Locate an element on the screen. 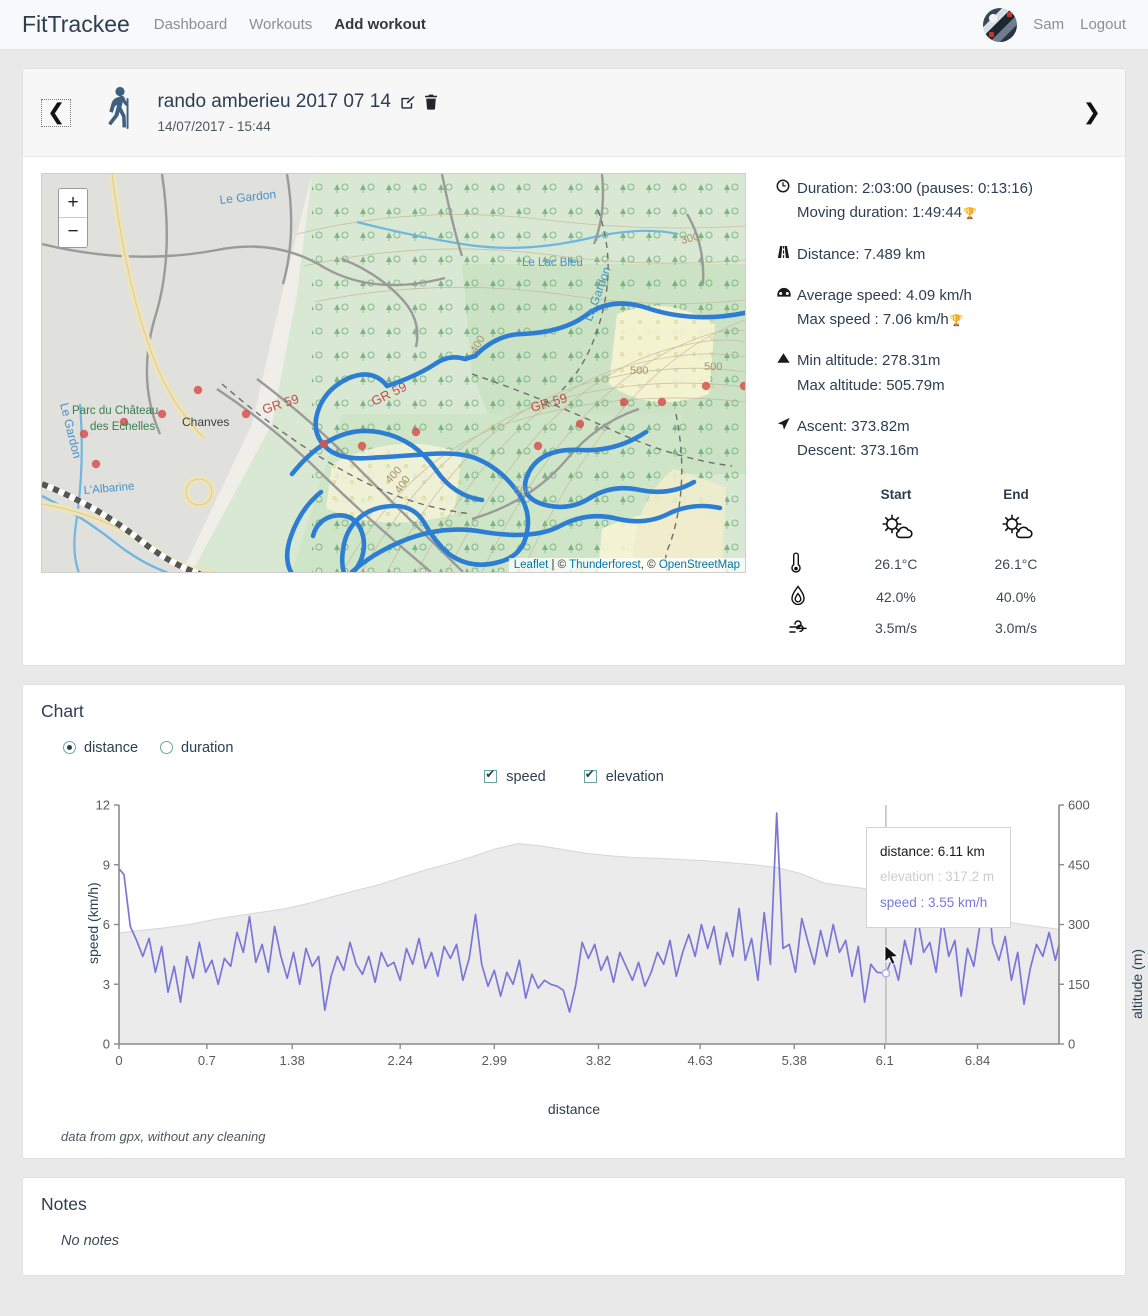 The width and height of the screenshot is (1148, 1316). weather-wind-end: 3.0m/s is located at coordinates (1015, 628).